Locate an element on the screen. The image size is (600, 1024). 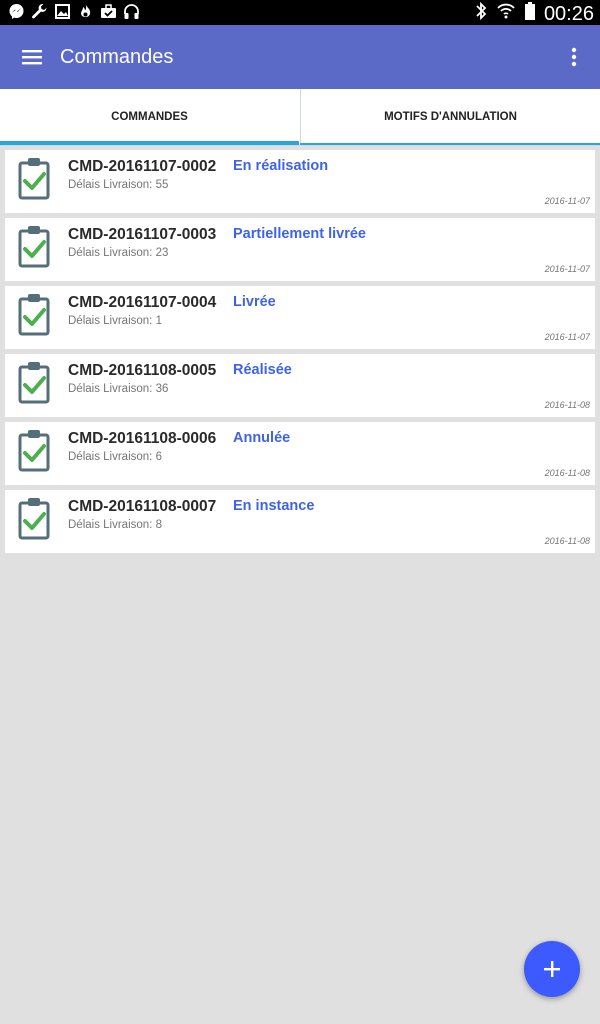
app-bar: Commandes is located at coordinates (300, 57).